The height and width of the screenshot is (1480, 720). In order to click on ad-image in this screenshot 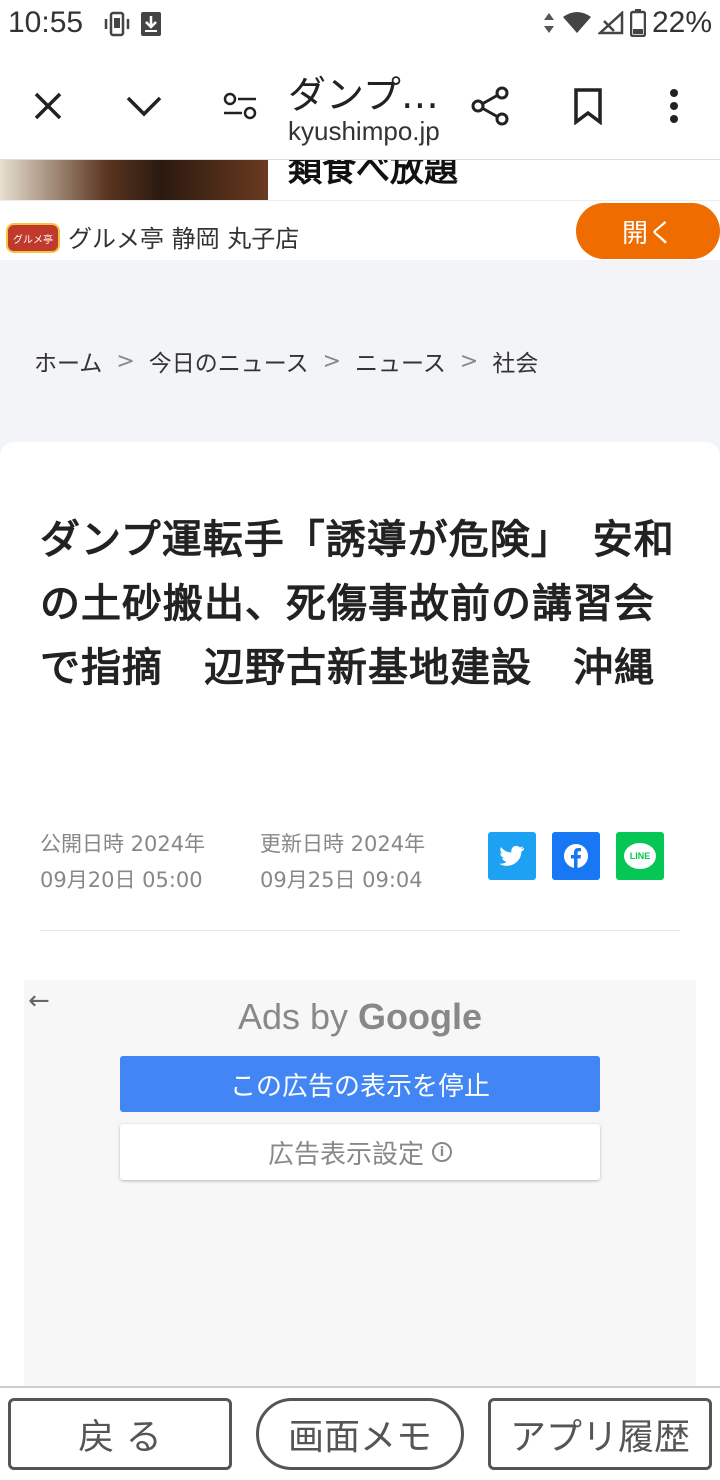, I will do `click(134, 180)`.